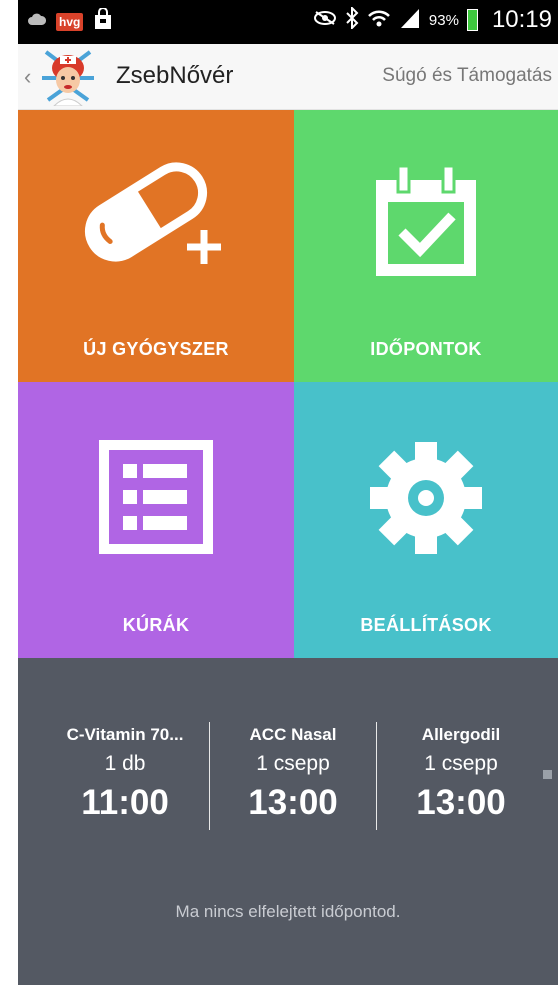 Image resolution: width=558 pixels, height=985 pixels. I want to click on settings-tile: BEÁLLÍTÁSOK, so click(426, 520).